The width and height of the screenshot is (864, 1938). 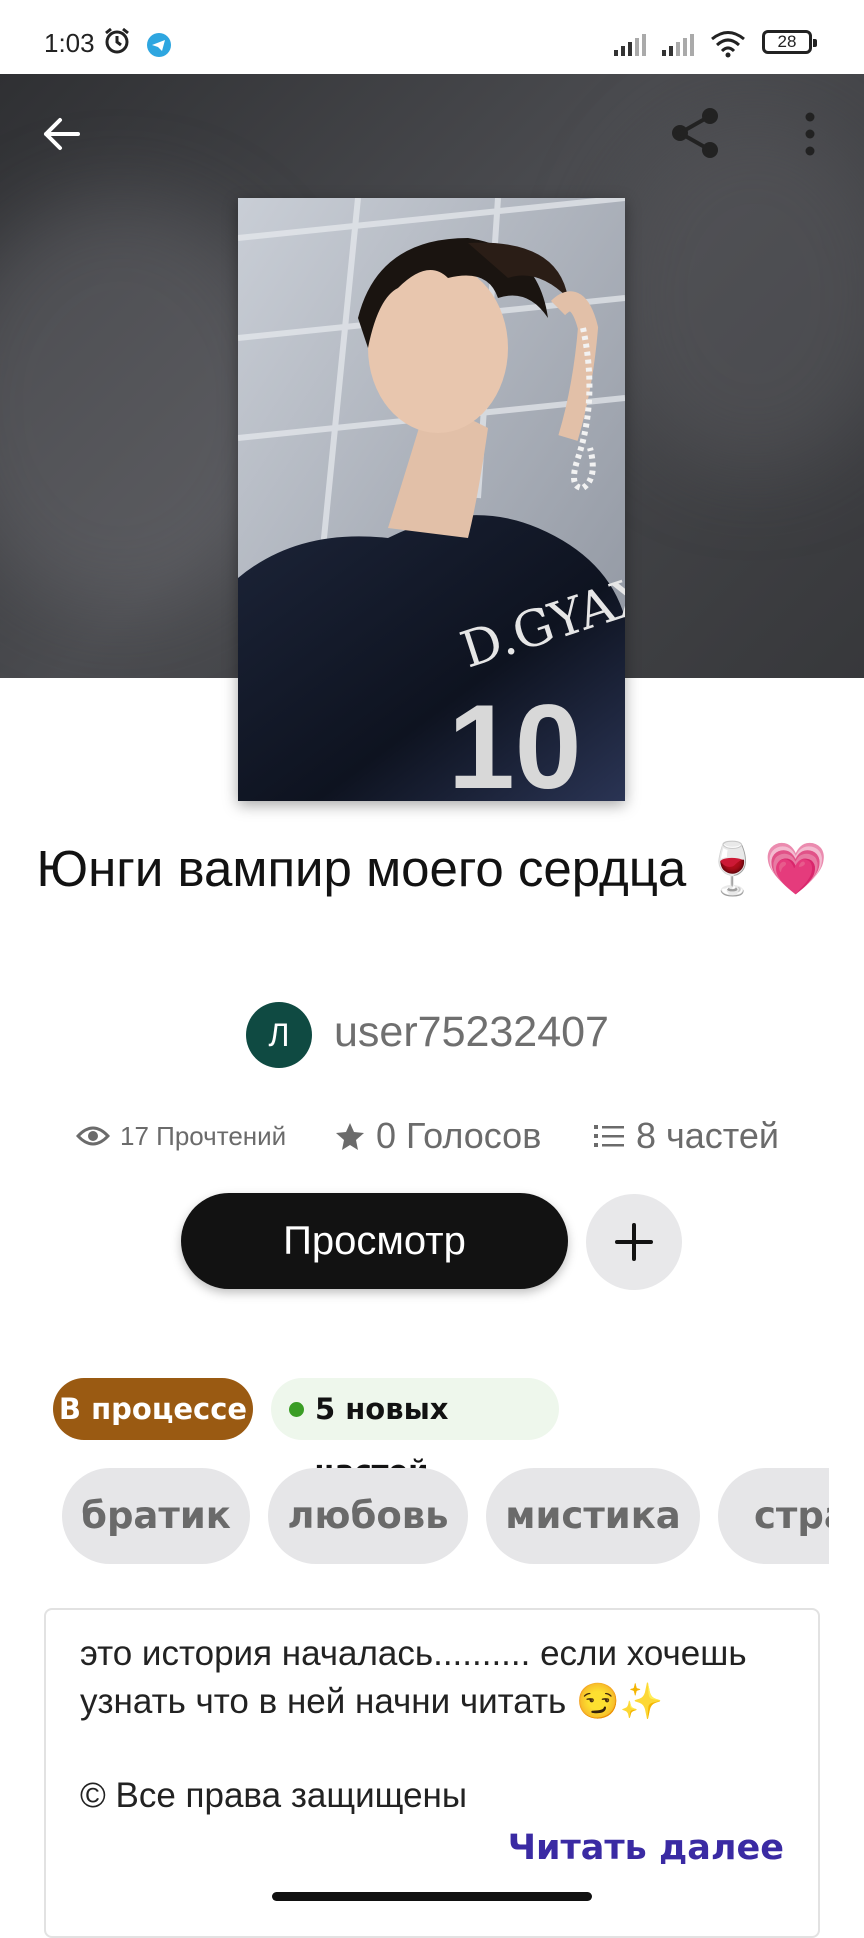 I want to click on tag-chip: мистика, so click(x=593, y=1516).